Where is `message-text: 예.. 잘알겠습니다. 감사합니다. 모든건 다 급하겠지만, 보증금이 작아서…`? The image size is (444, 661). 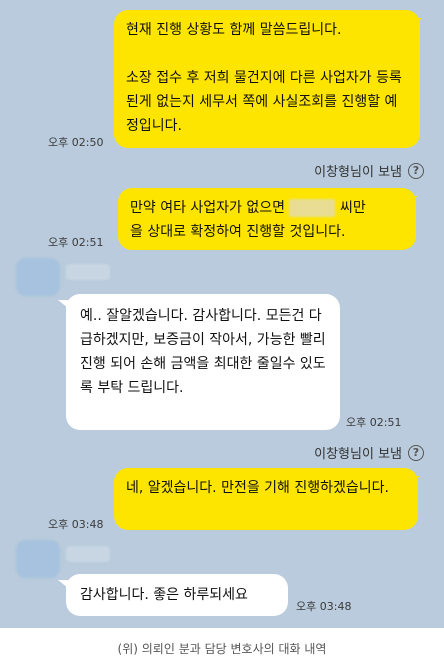
message-text: 예.. 잘알겠습니다. 감사합니다. 모든건 다 급하겠지만, 보증금이 작아서… is located at coordinates (203, 352).